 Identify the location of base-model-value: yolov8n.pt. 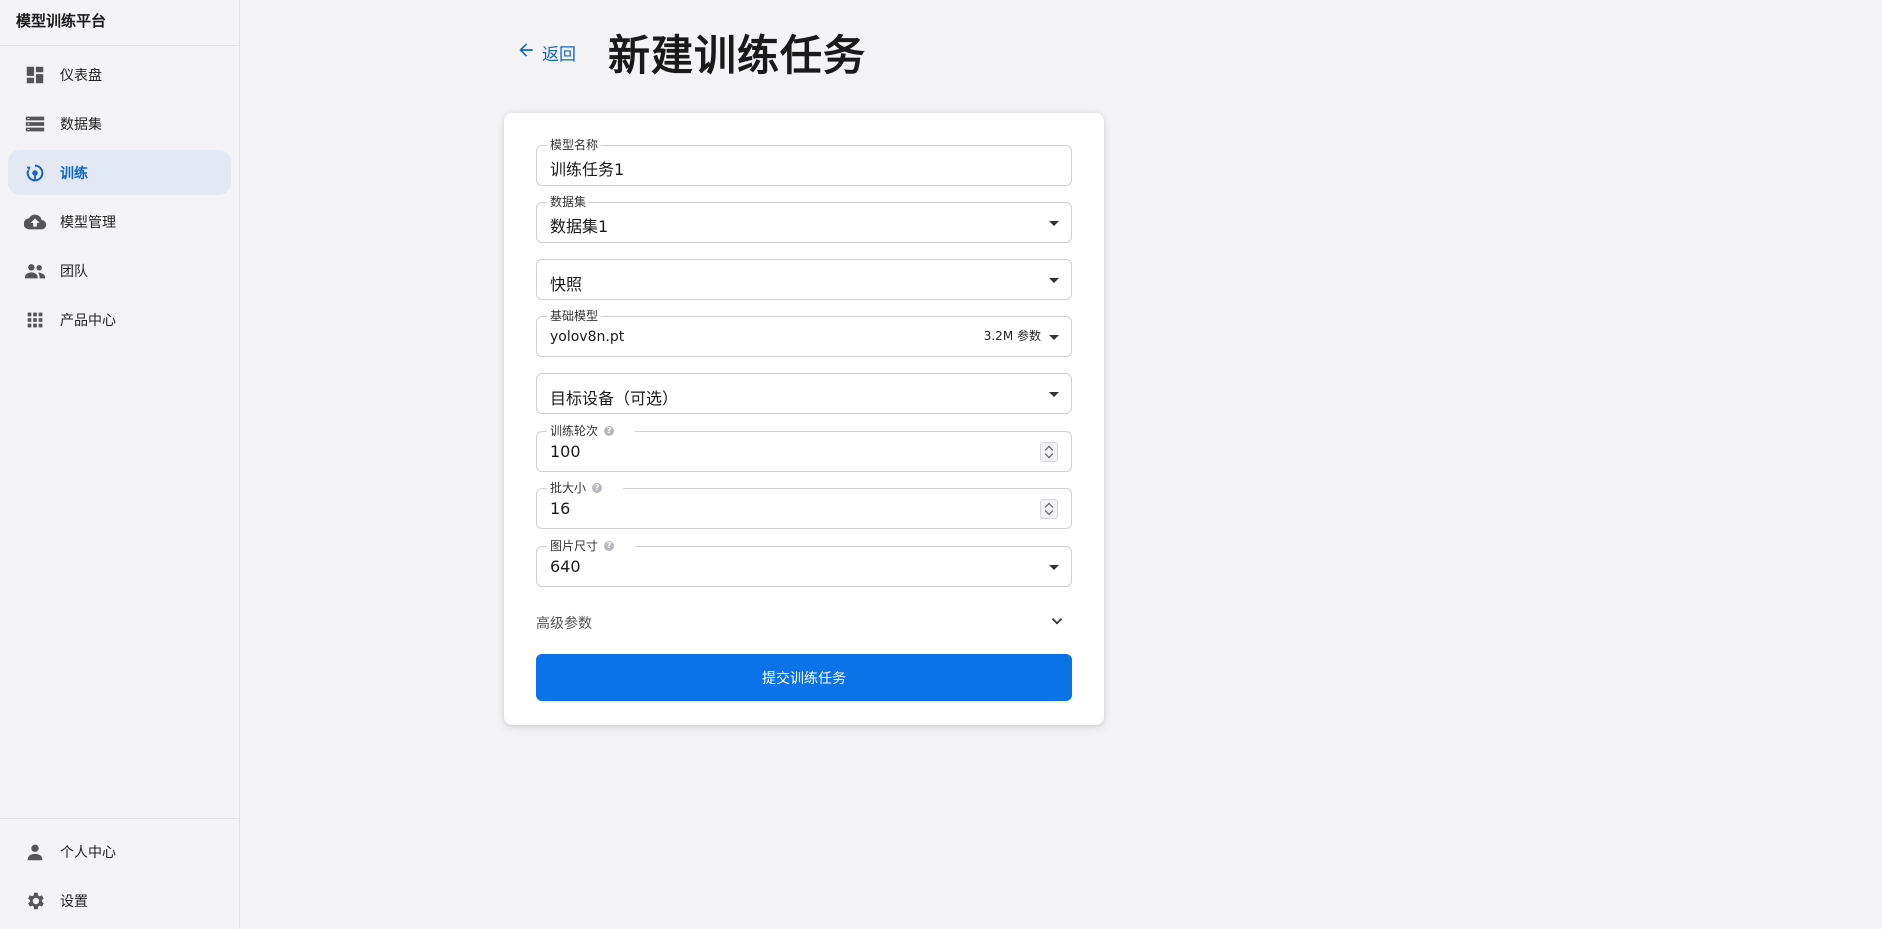
(587, 337).